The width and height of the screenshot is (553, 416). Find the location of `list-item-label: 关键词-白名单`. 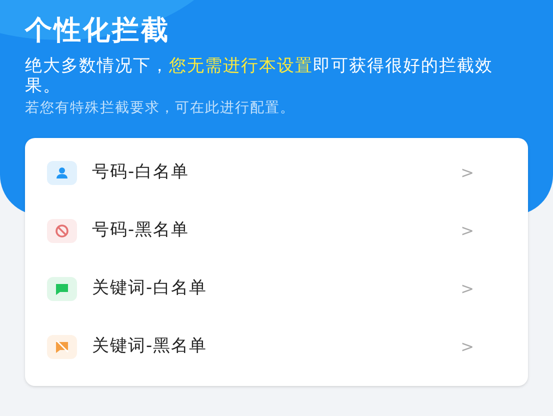

list-item-label: 关键词-白名单 is located at coordinates (276, 289).